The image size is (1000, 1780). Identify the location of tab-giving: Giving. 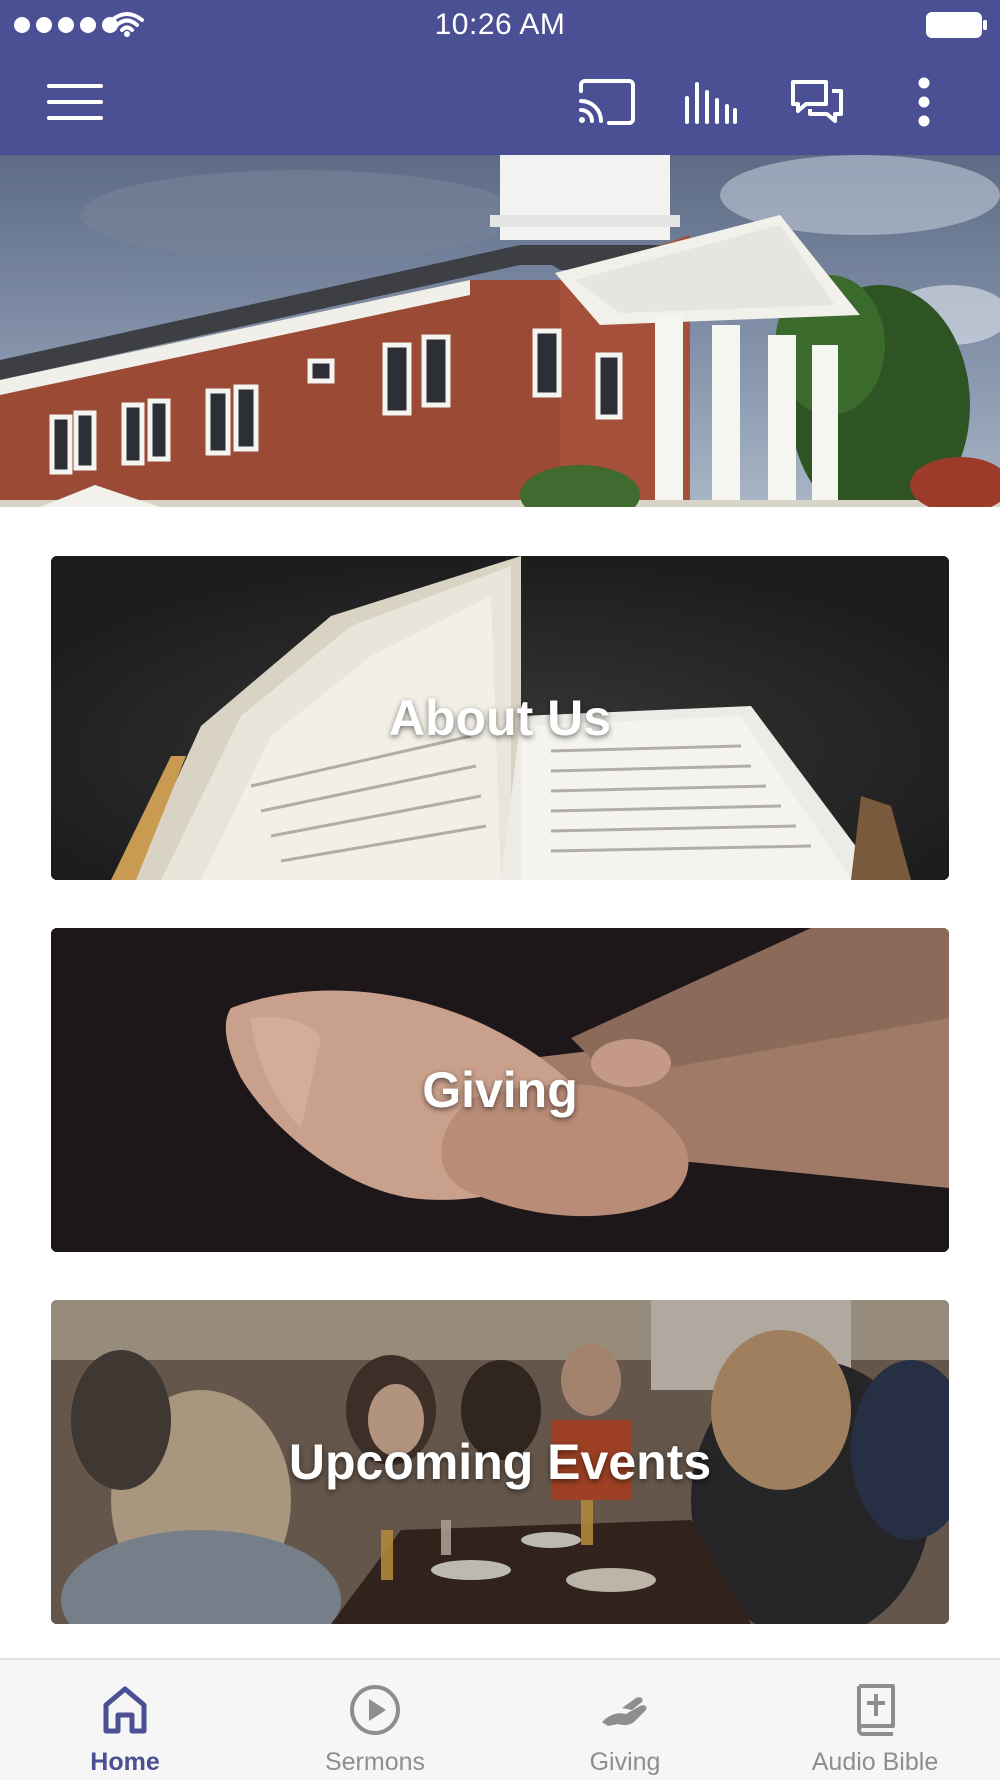
(625, 1720).